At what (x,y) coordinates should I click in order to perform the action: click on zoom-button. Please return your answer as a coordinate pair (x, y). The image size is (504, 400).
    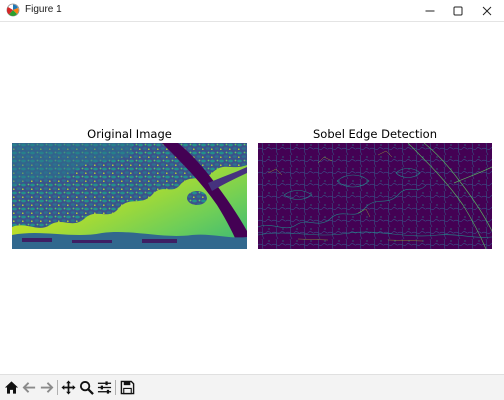
    Looking at the image, I should click on (86, 387).